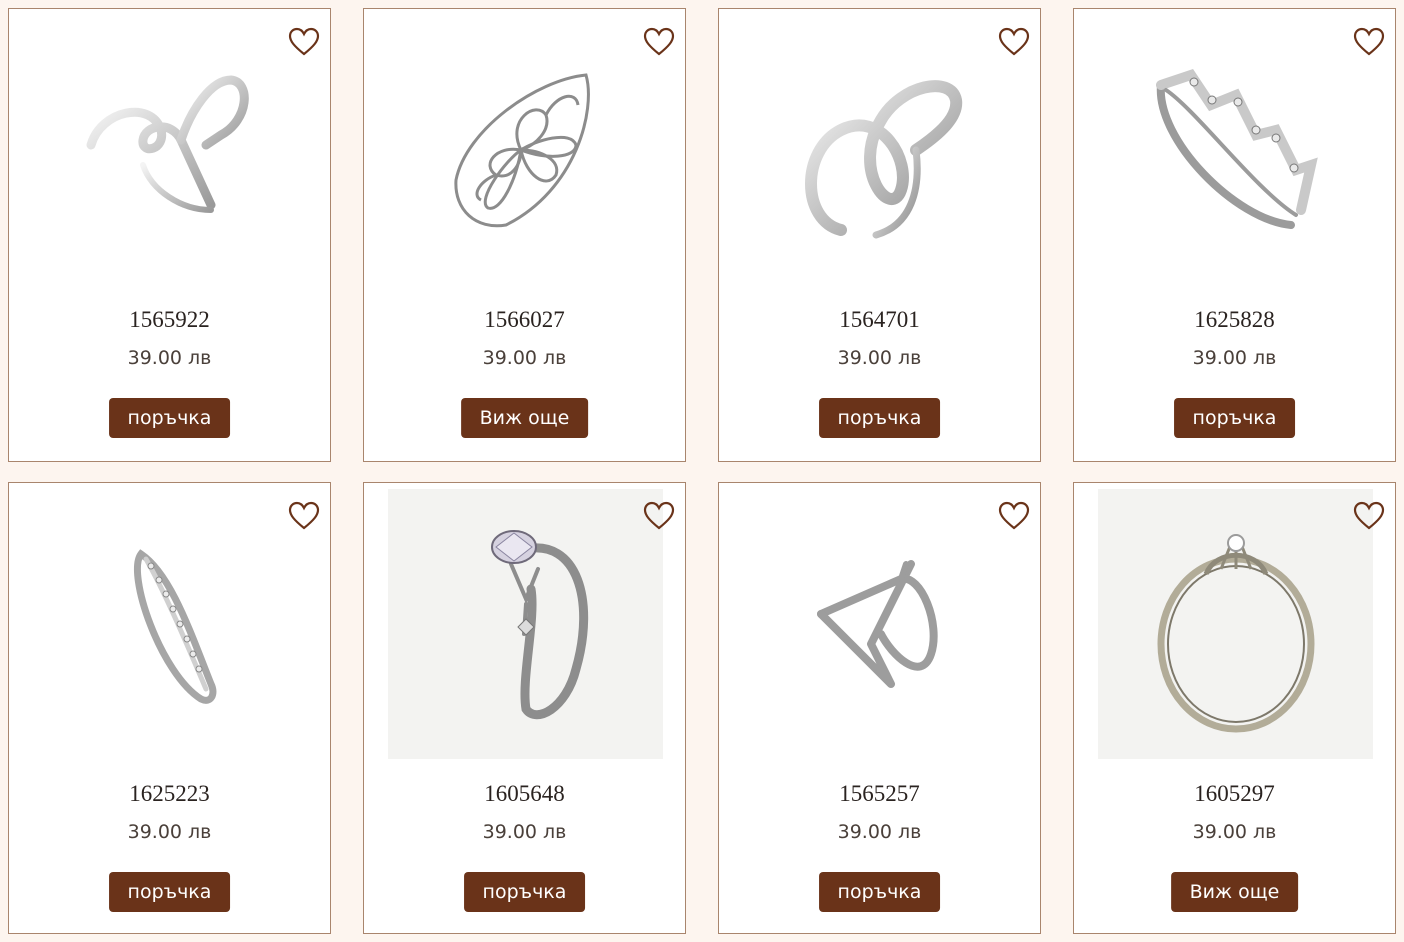  I want to click on product-card: 1605297 39.00 лв Виж още, so click(1234, 708).